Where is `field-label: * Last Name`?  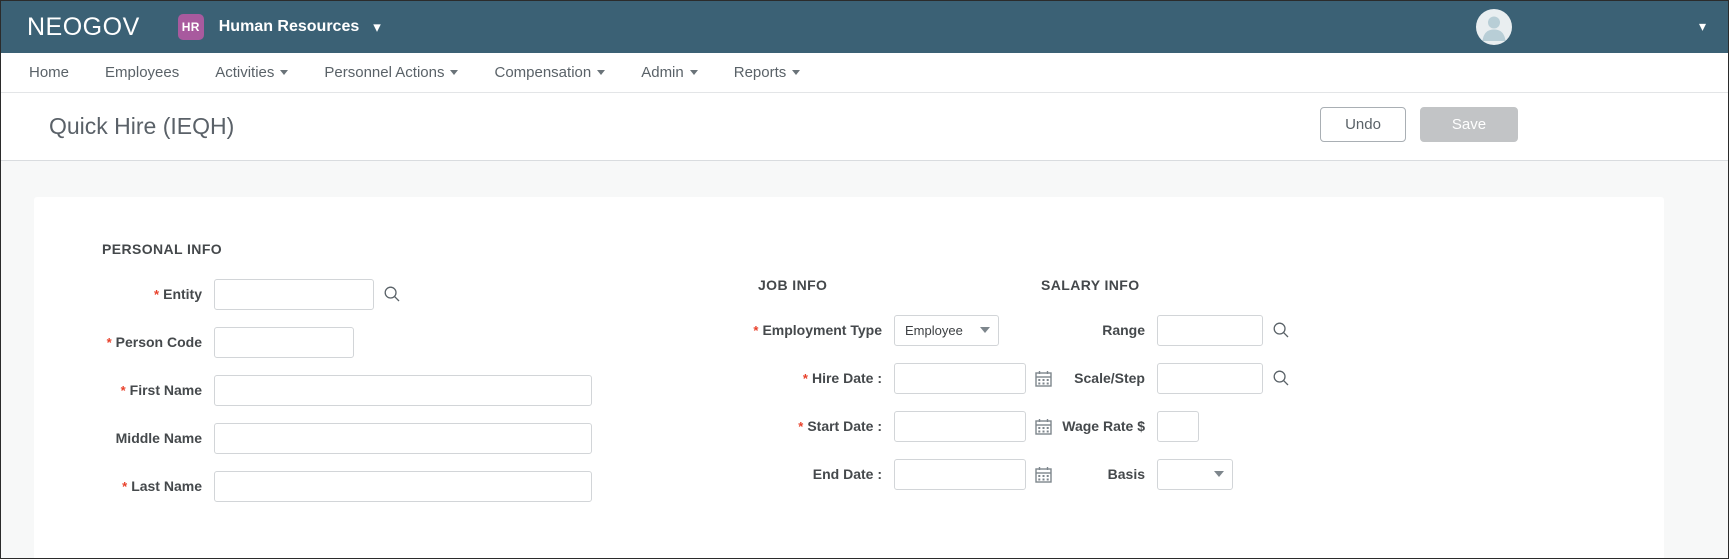 field-label: * Last Name is located at coordinates (135, 486).